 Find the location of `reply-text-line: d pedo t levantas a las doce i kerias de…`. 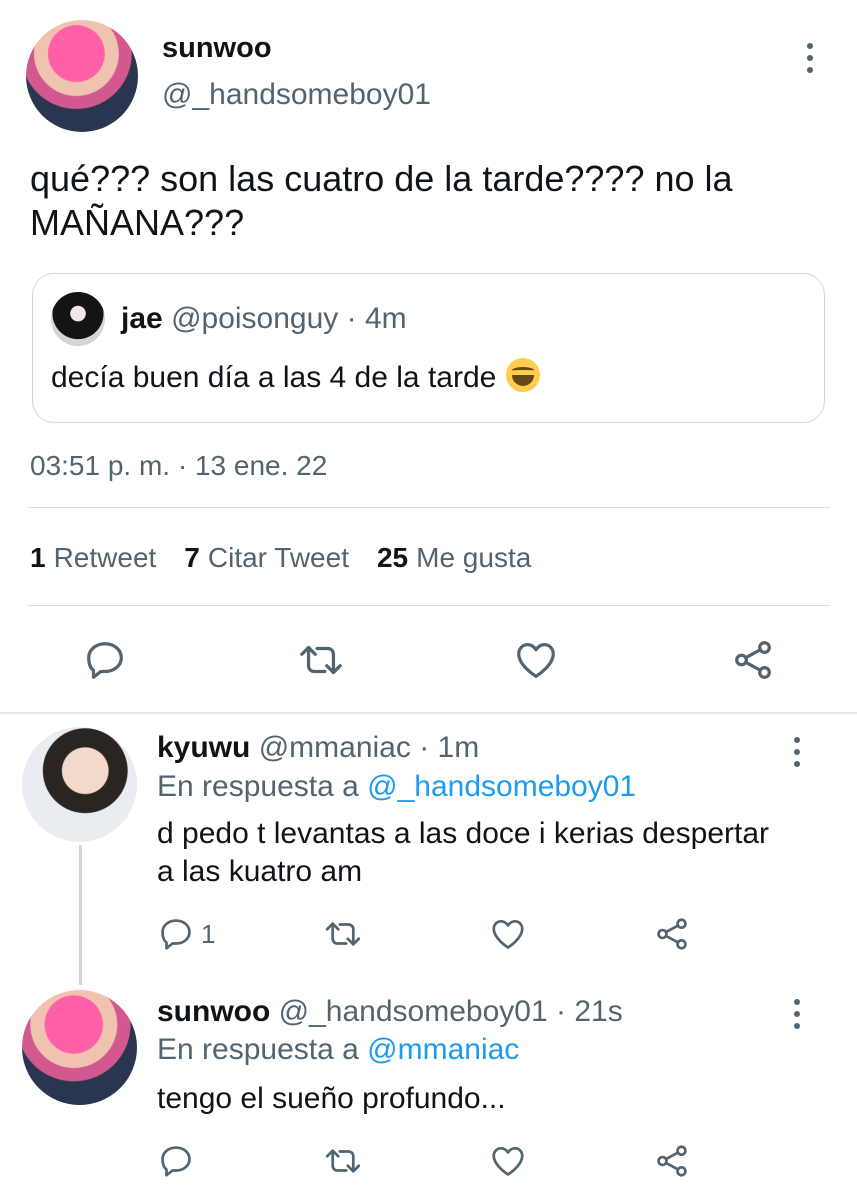

reply-text-line: d pedo t levantas a las doce i kerias de… is located at coordinates (463, 833).